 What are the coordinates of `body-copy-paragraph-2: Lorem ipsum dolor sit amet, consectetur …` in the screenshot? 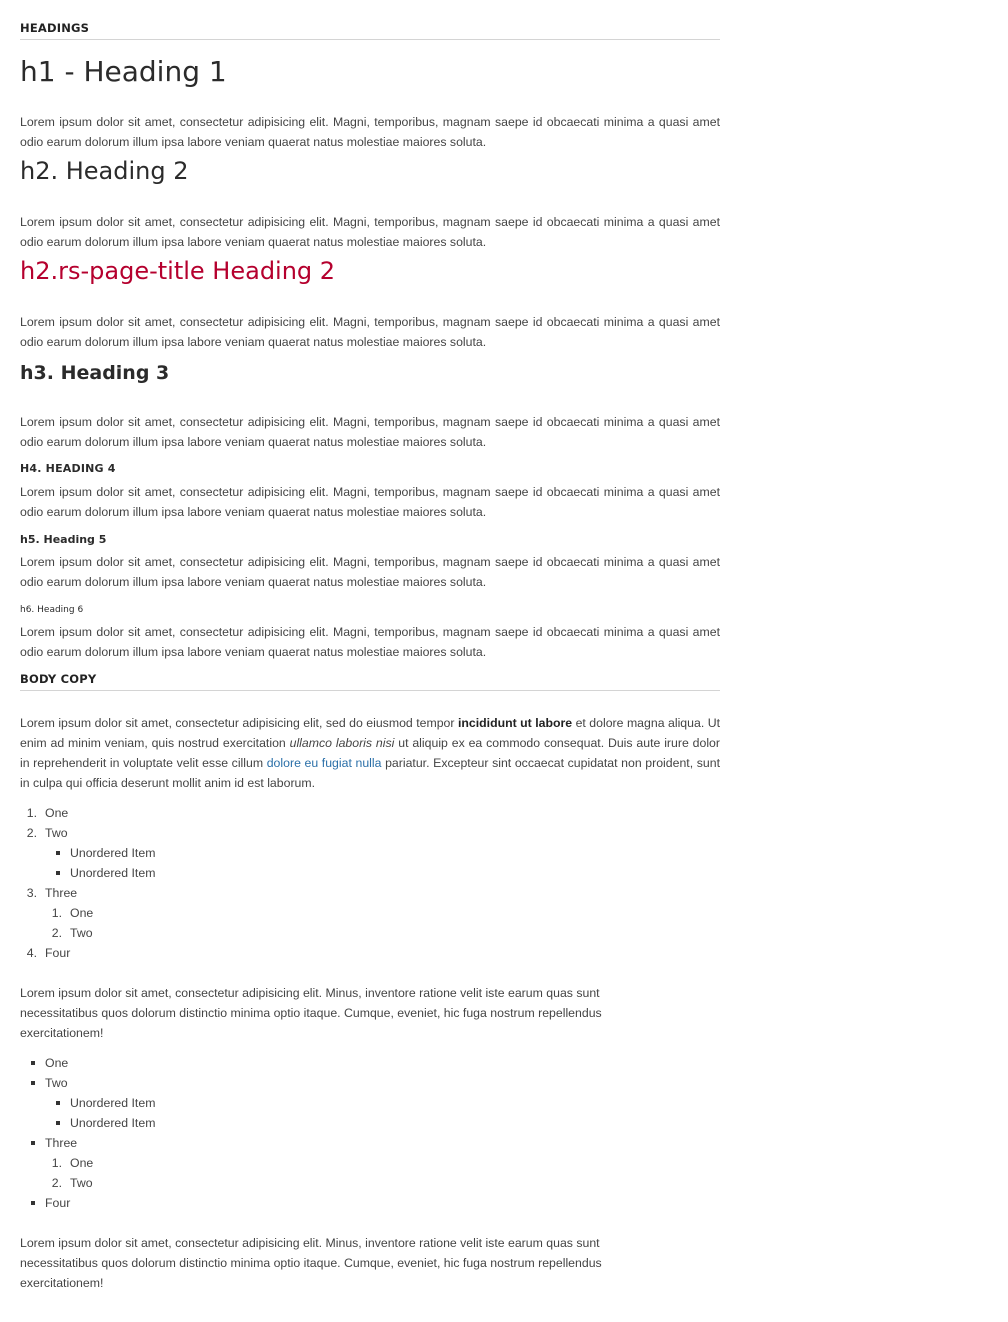 It's located at (311, 1013).